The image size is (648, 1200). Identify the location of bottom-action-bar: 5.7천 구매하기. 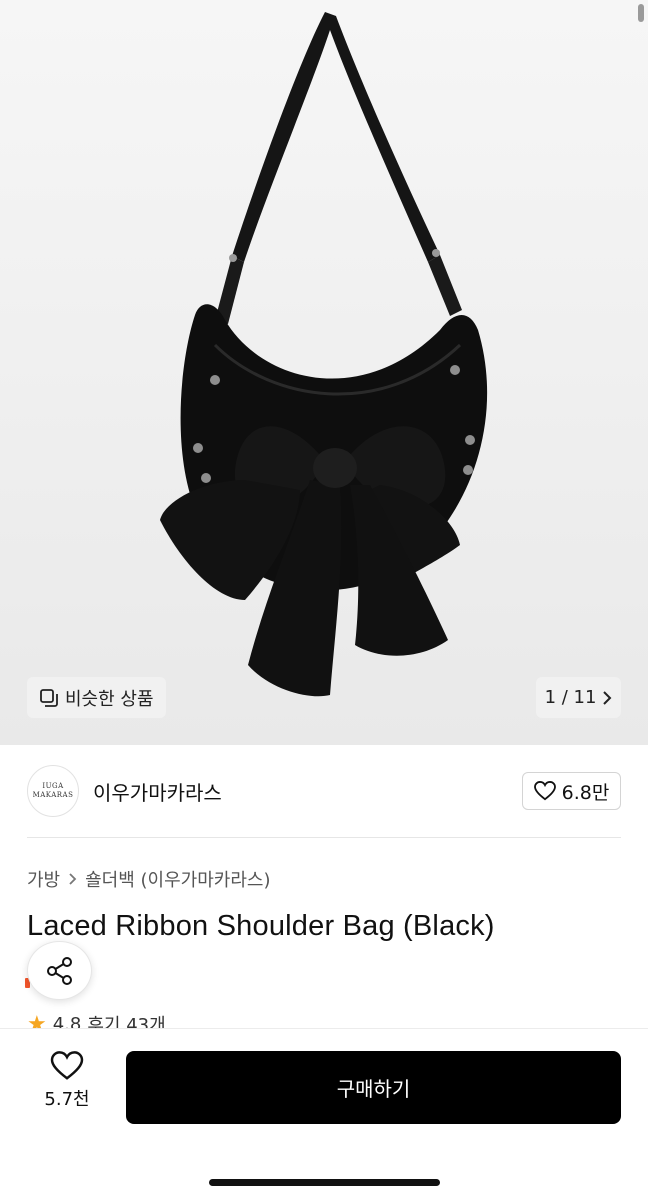
(324, 1114).